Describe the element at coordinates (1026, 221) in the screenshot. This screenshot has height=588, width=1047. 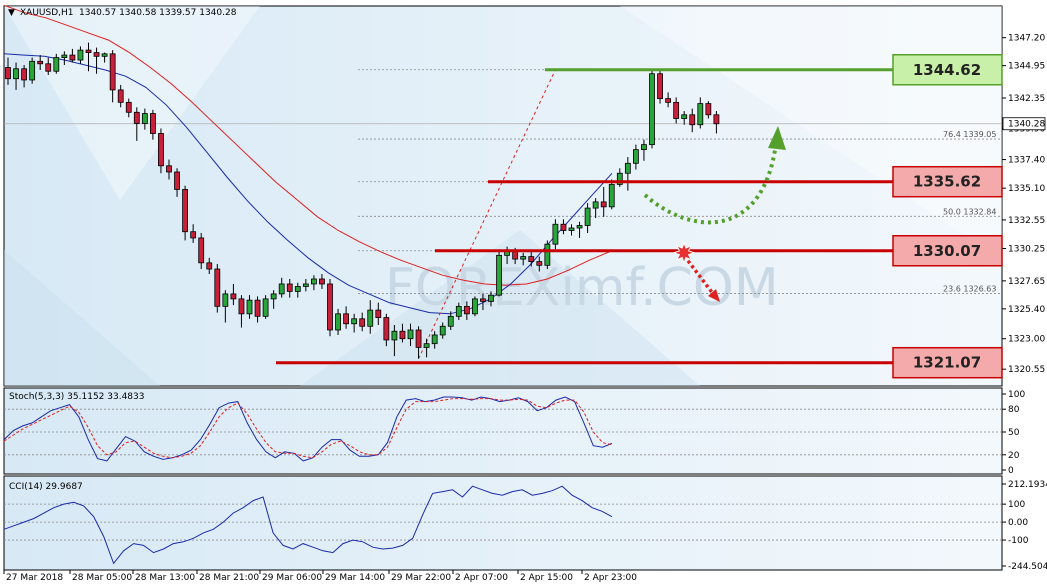
I see `price-tick-label: 1332.55` at that location.